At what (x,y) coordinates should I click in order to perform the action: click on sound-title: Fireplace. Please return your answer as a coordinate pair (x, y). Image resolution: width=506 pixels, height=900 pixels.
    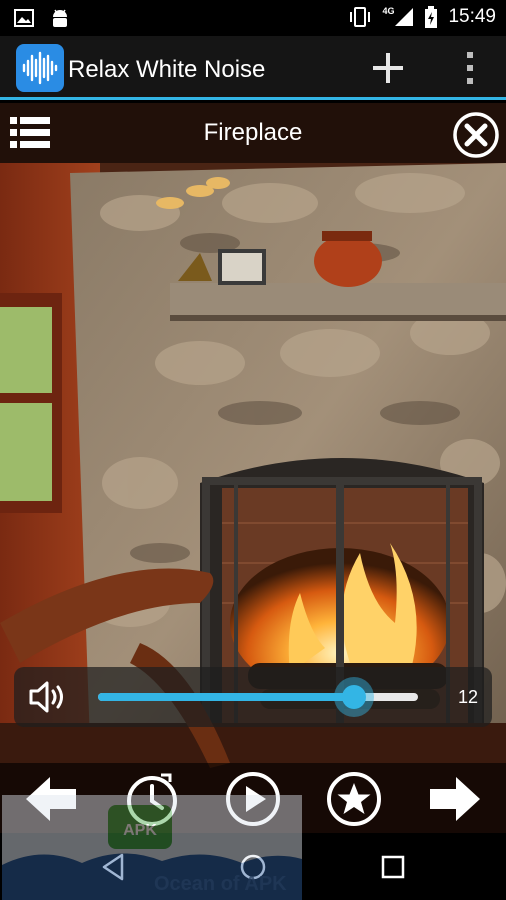
    Looking at the image, I should click on (253, 132).